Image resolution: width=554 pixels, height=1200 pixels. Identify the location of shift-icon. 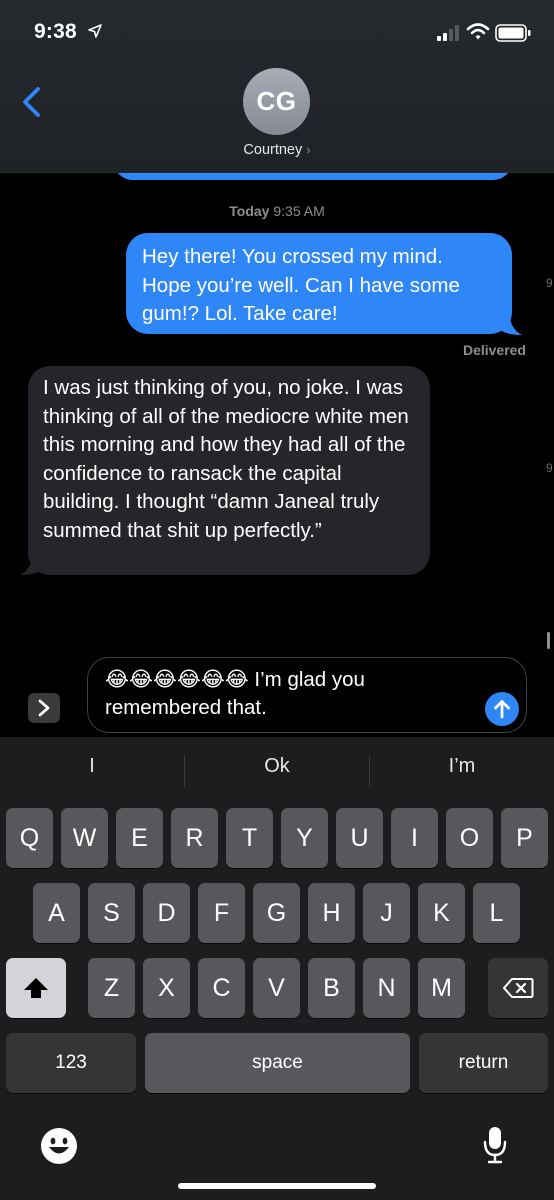
(36, 988).